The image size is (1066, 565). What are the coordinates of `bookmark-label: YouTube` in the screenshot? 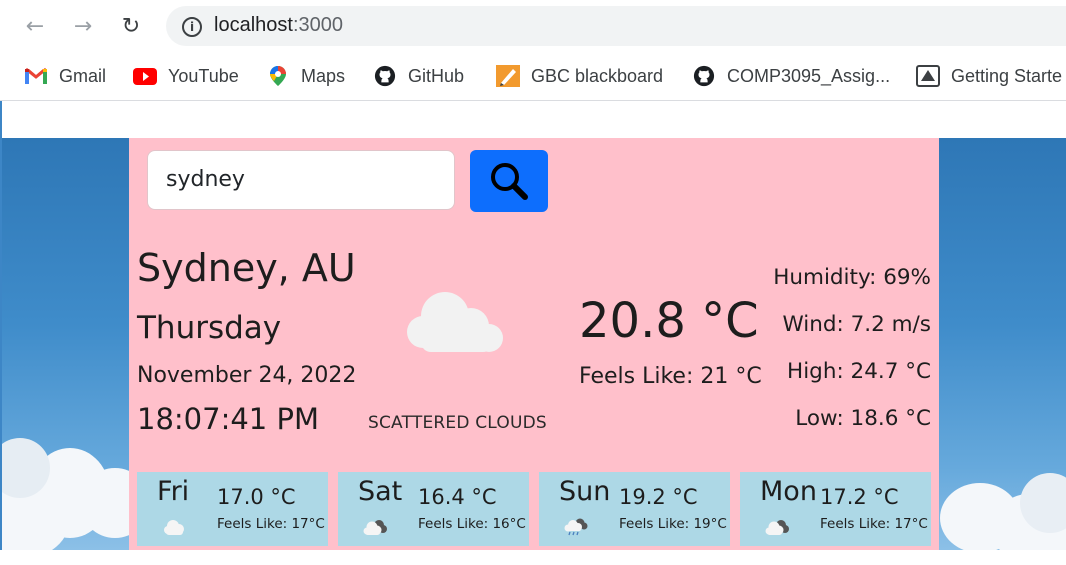 It's located at (203, 75).